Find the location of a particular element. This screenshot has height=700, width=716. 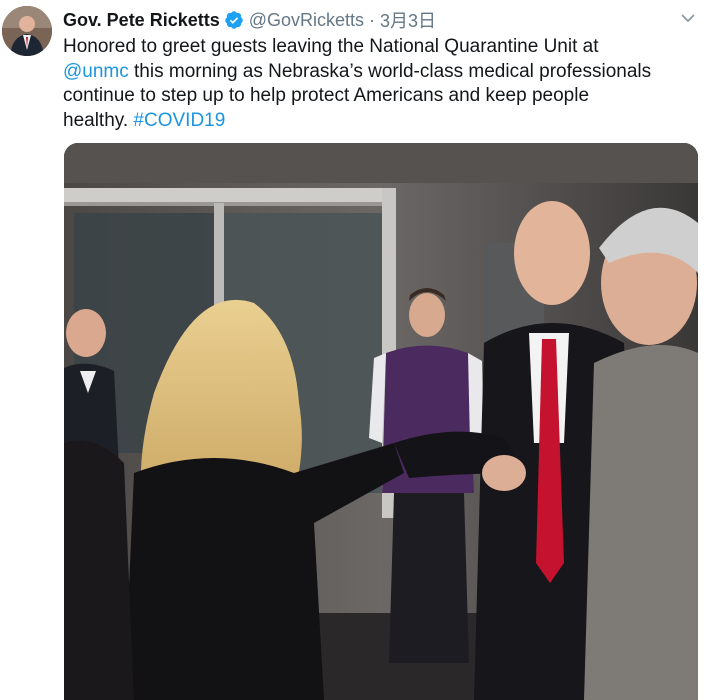

handle: @GovRicketts is located at coordinates (306, 20).